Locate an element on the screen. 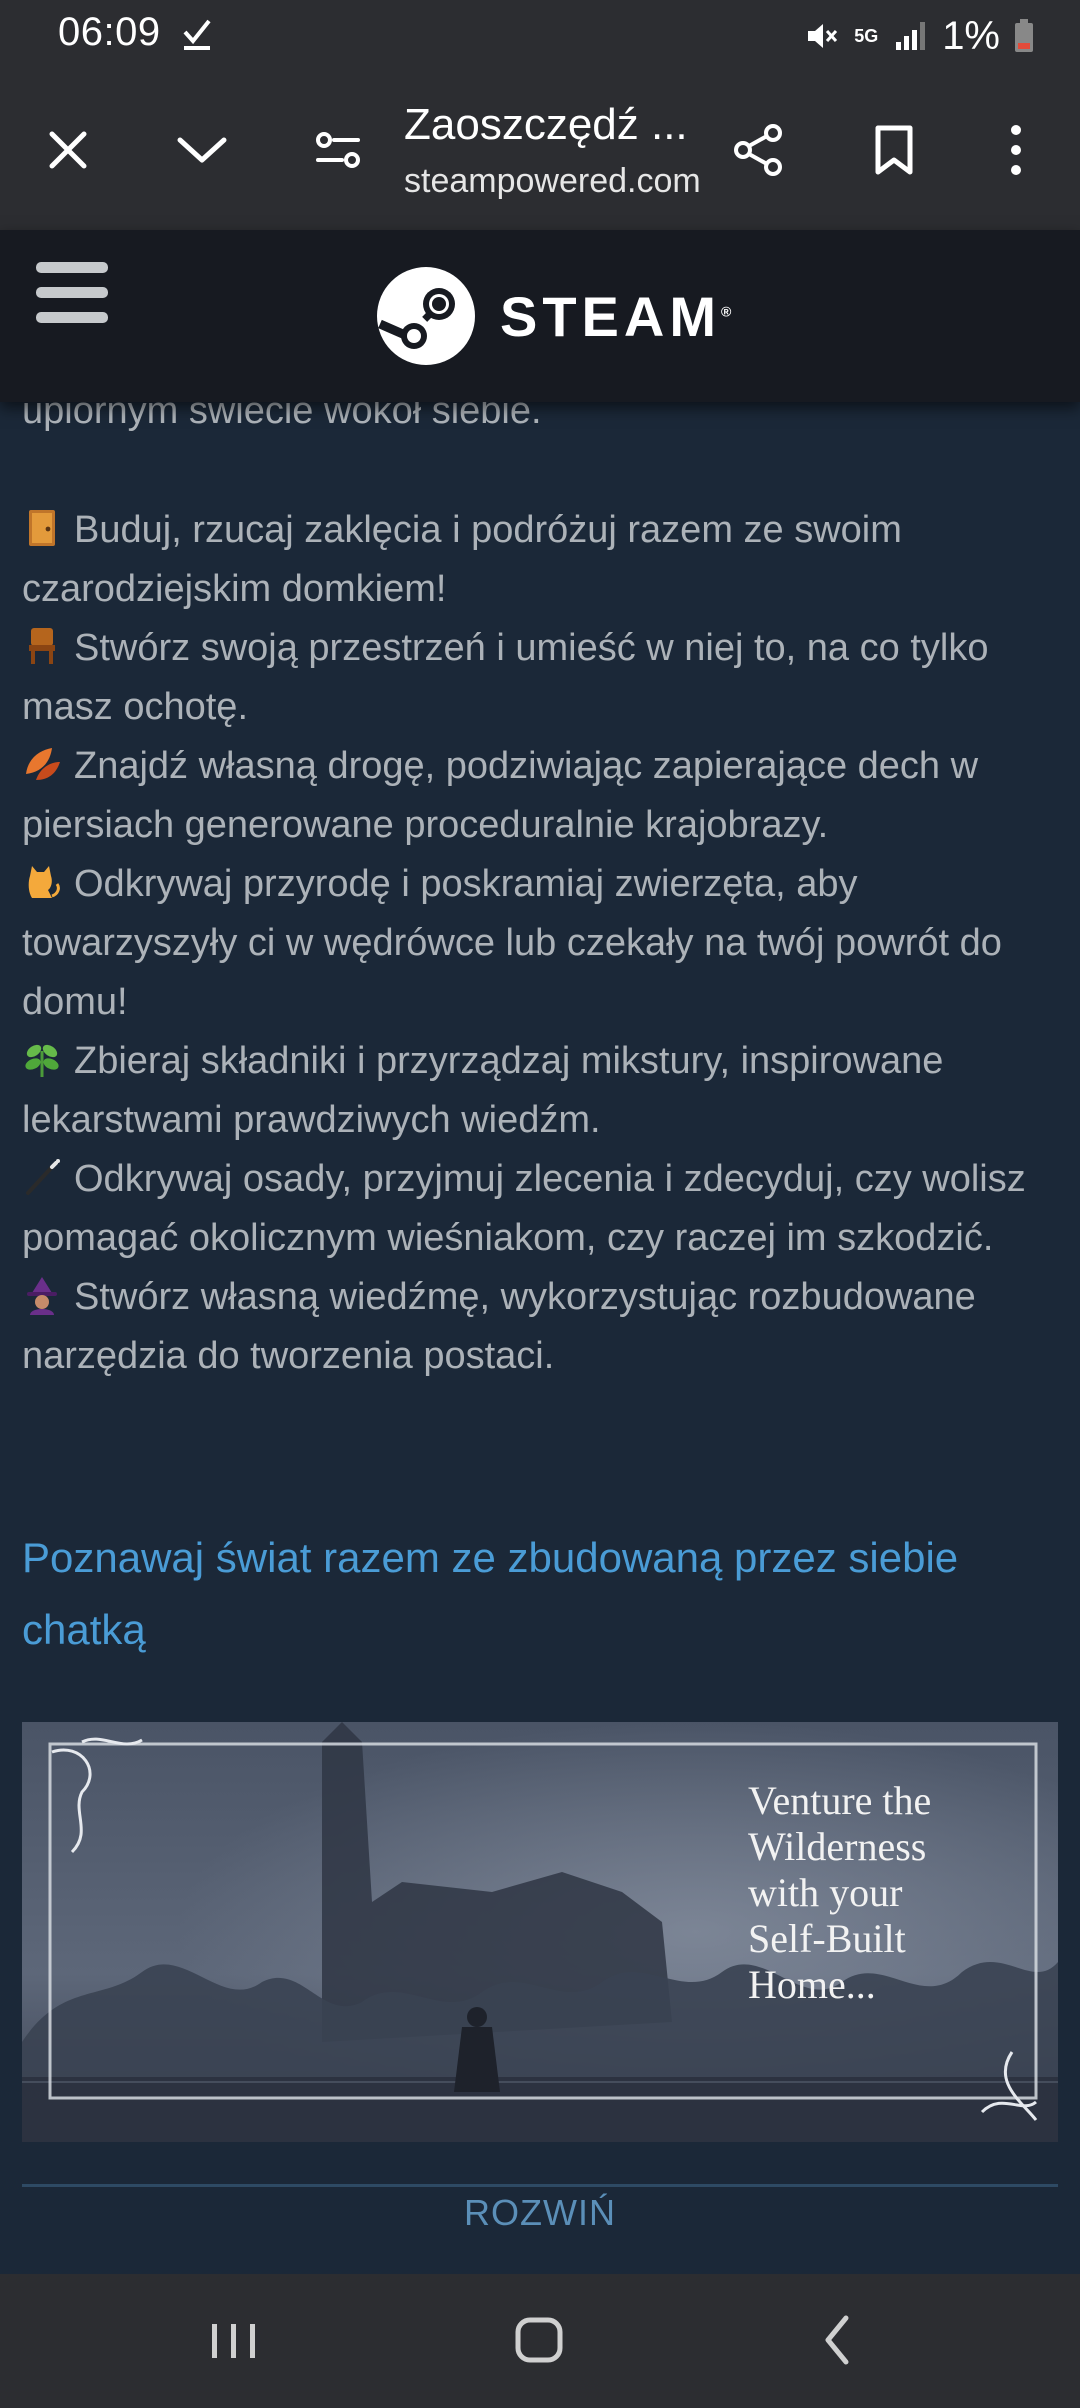 The height and width of the screenshot is (2408, 1080). banner-line: Wilderness is located at coordinates (837, 1846).